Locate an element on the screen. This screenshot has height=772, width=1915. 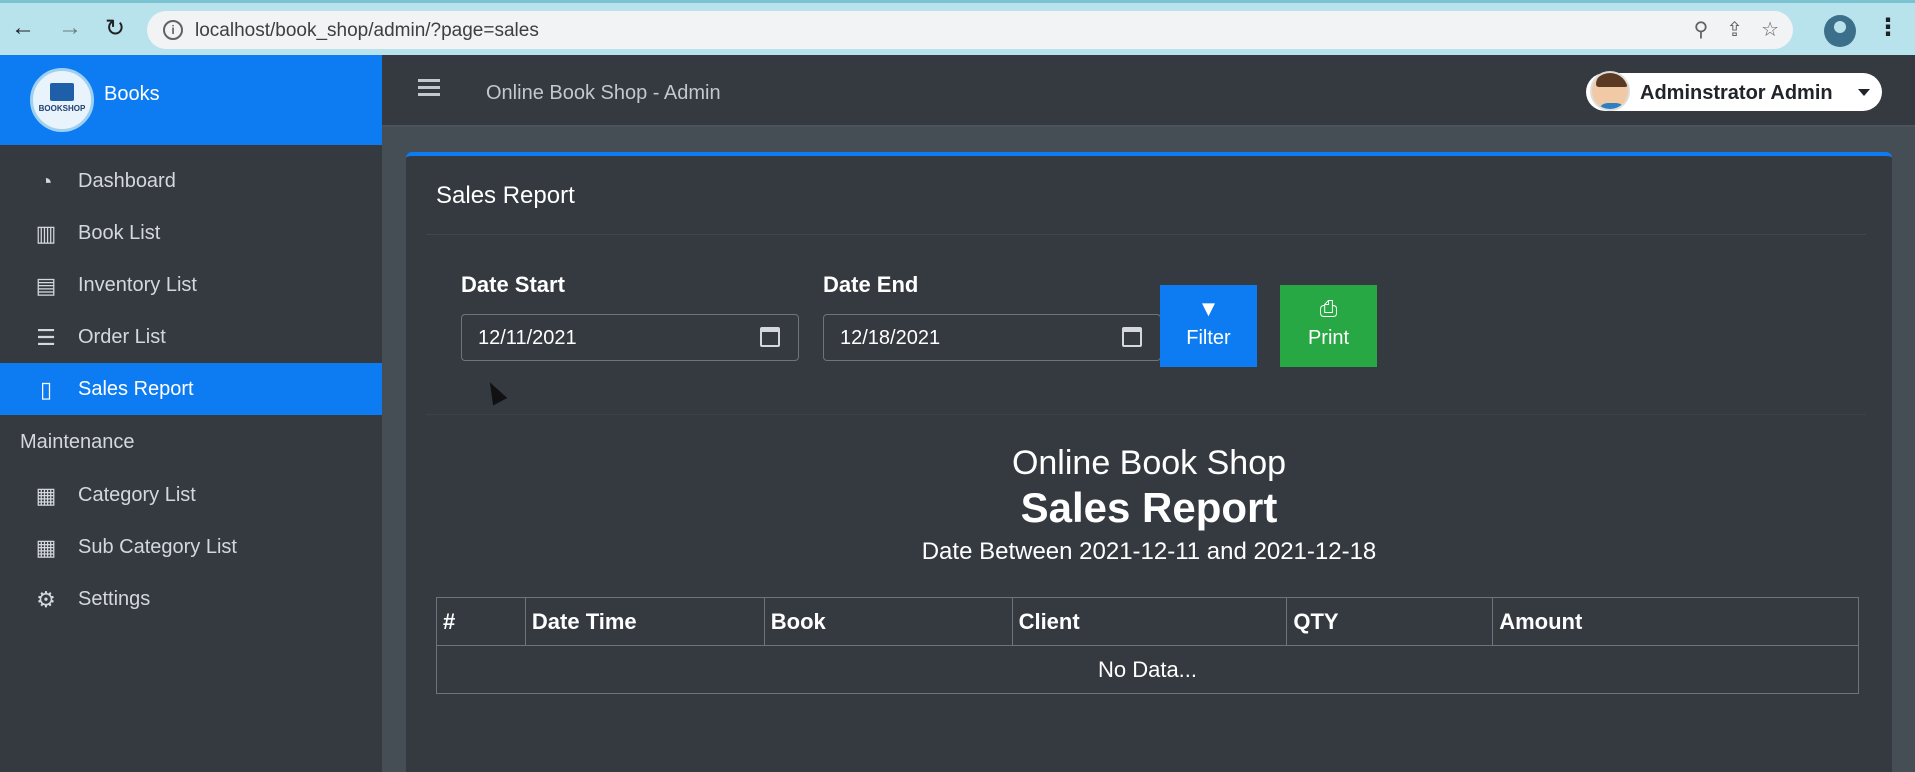
filter-icon: ▼ is located at coordinates (1208, 308).